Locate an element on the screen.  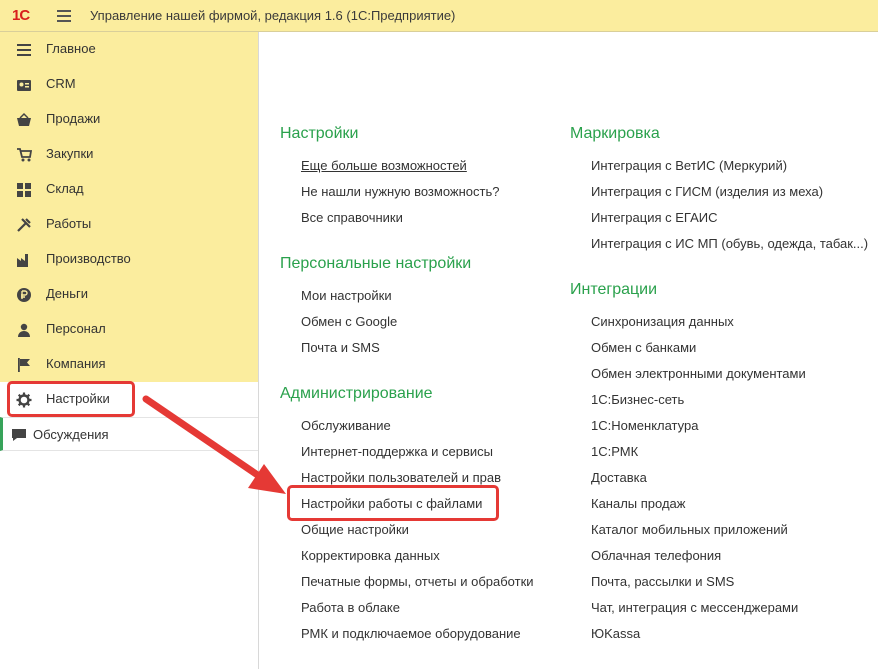
sidebar-item-label: Персонал is located at coordinates (76, 328).